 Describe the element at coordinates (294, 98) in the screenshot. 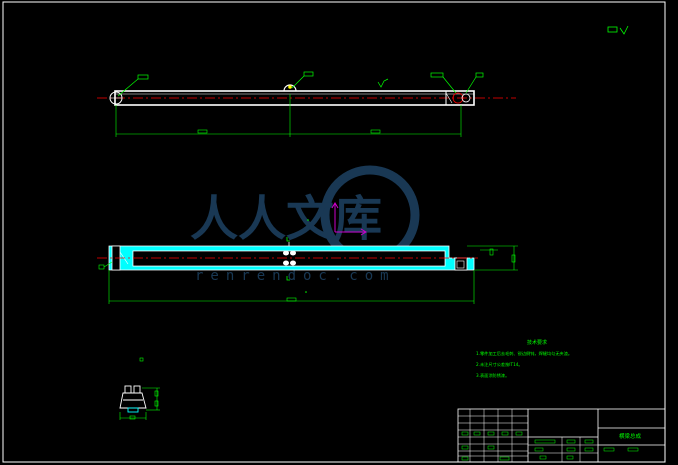

I see `beam-outline-elevation` at that location.